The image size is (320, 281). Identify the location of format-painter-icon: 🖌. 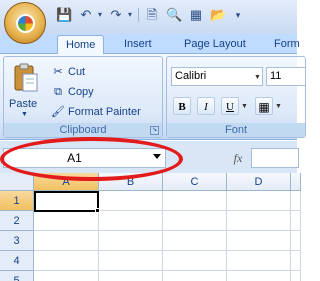
(58, 112).